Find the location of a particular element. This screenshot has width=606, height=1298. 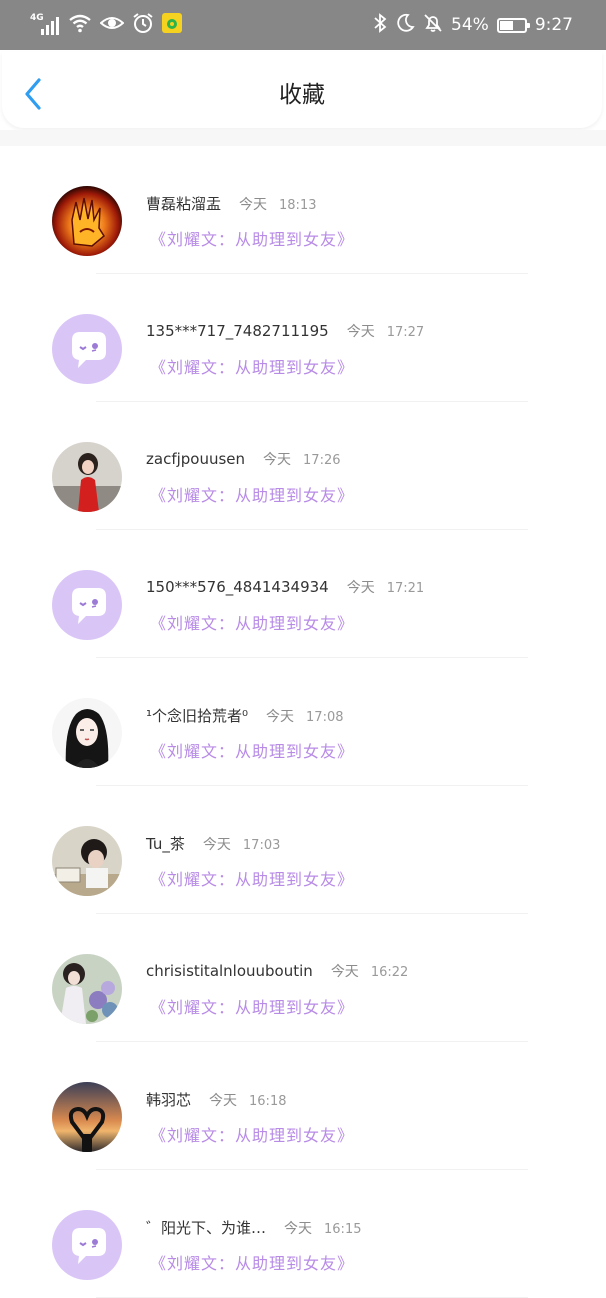

timestamp: 17:08 is located at coordinates (325, 717).